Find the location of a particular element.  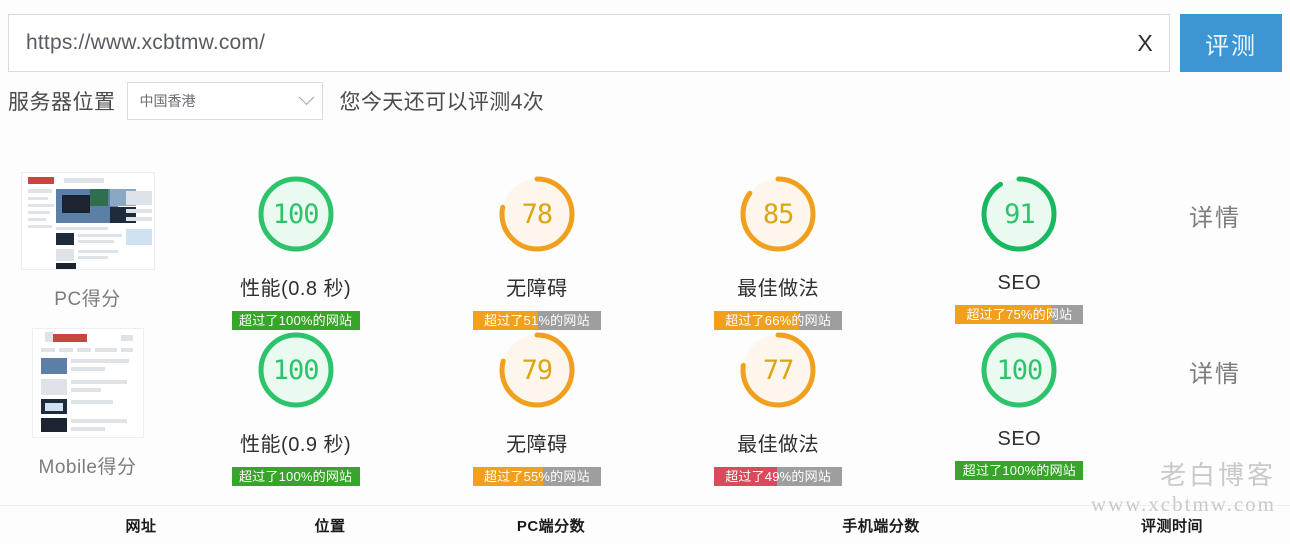

metric-cell: 78 无障碍 超过了51%的网站 is located at coordinates (536, 250).